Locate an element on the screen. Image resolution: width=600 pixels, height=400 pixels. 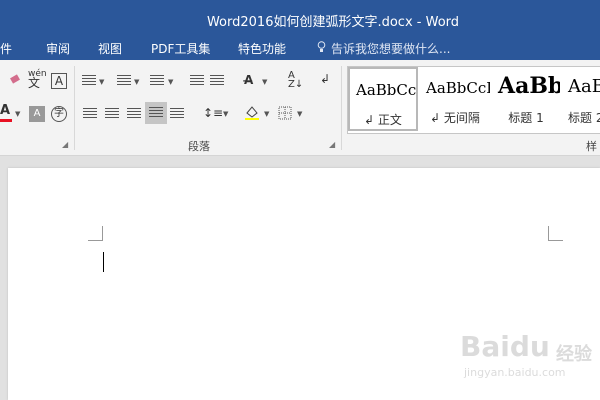
lightbulb-icon is located at coordinates (322, 48).